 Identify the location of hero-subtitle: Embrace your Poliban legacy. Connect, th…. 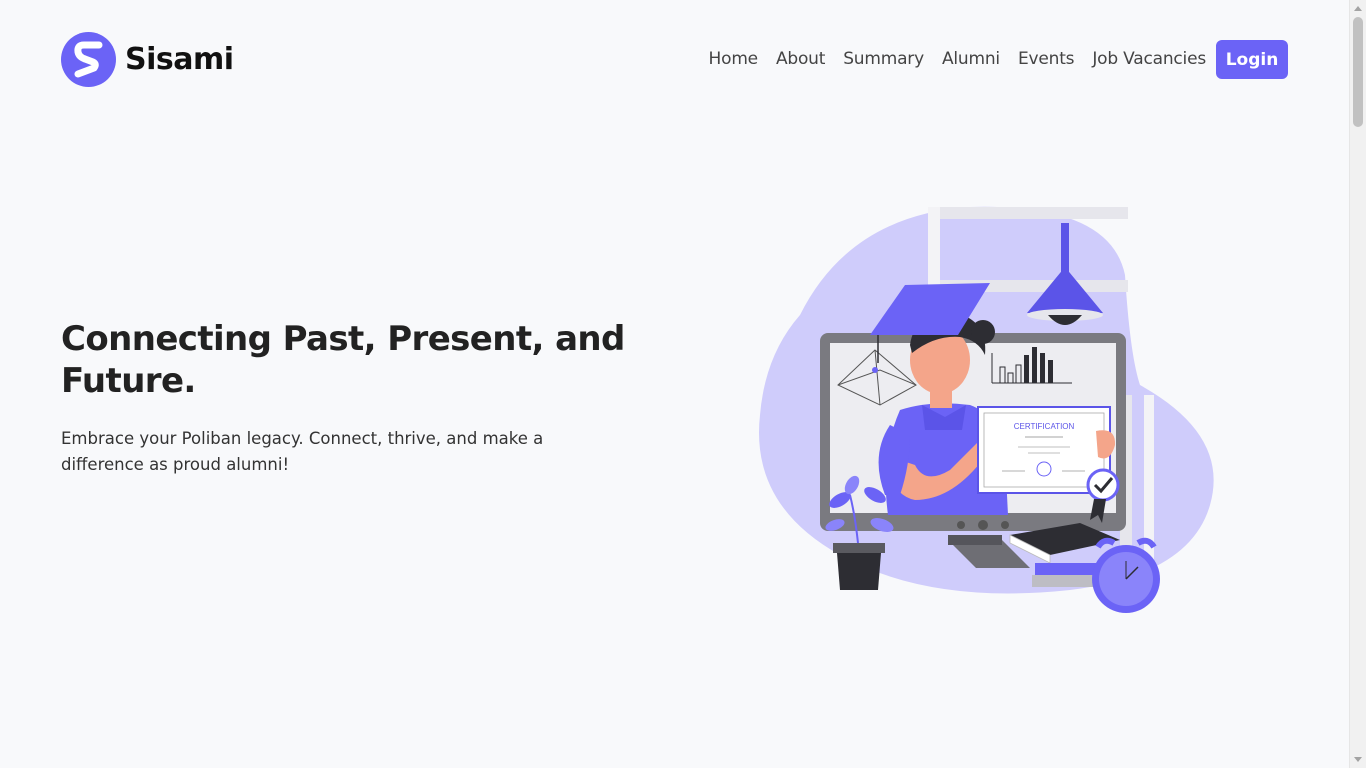
(302, 451).